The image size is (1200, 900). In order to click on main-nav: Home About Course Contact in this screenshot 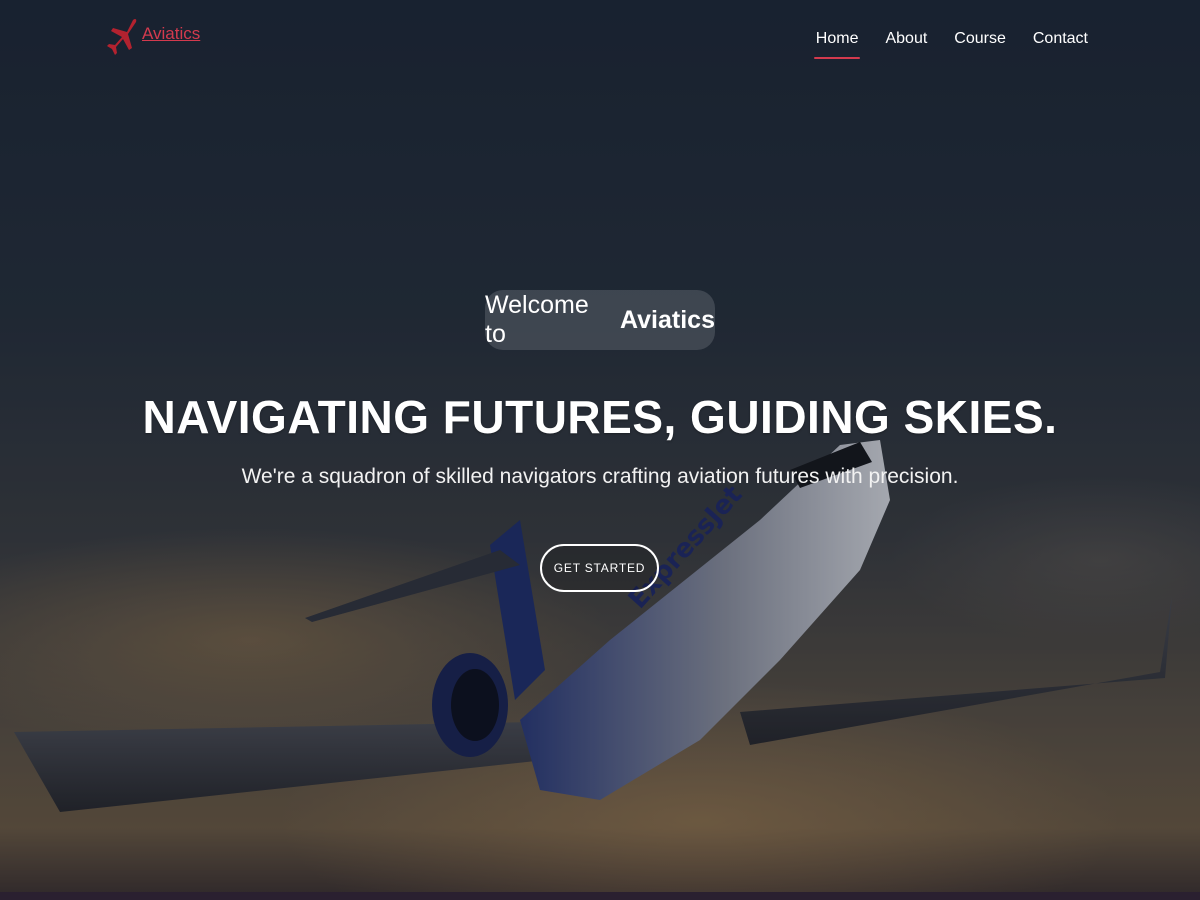, I will do `click(951, 43)`.